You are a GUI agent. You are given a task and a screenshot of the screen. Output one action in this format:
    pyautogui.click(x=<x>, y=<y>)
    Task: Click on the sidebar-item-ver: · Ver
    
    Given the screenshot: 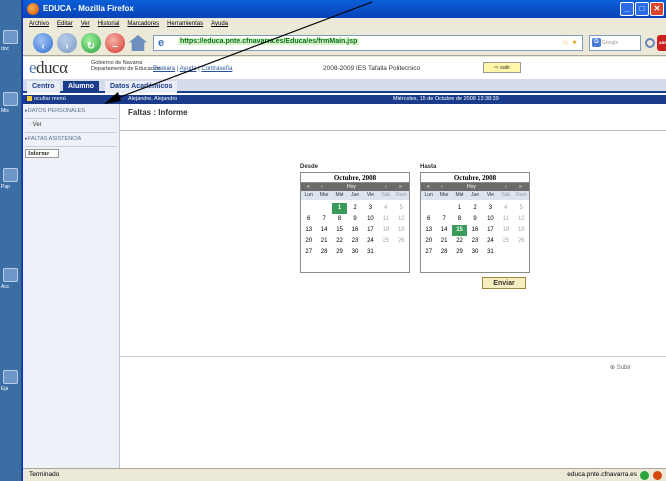 What is the action you would take?
    pyautogui.click(x=35, y=125)
    